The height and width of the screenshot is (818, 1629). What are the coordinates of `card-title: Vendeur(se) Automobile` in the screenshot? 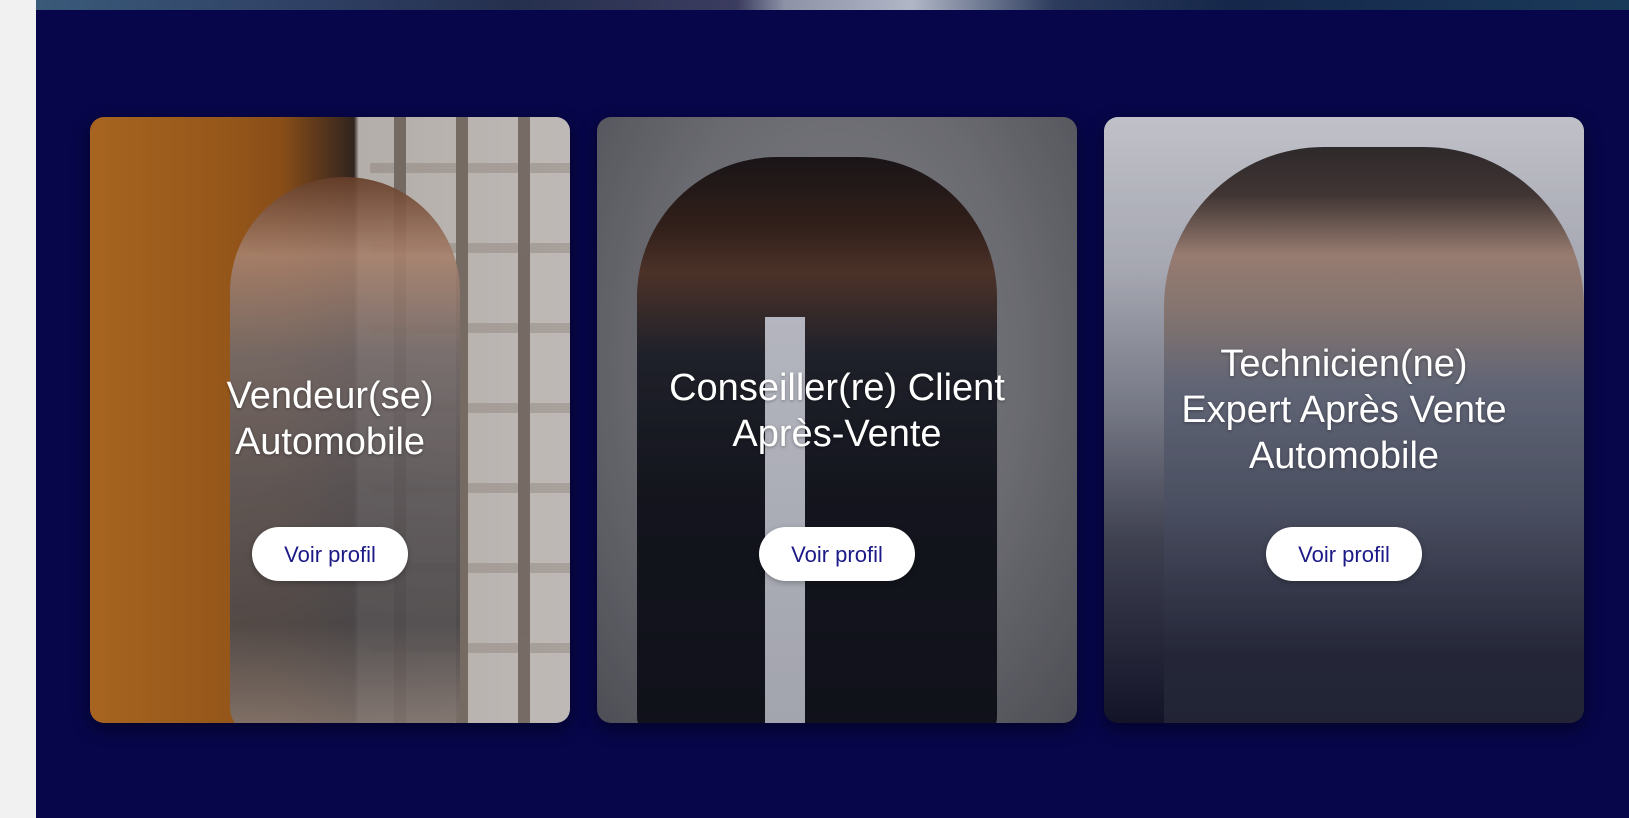 It's located at (330, 419).